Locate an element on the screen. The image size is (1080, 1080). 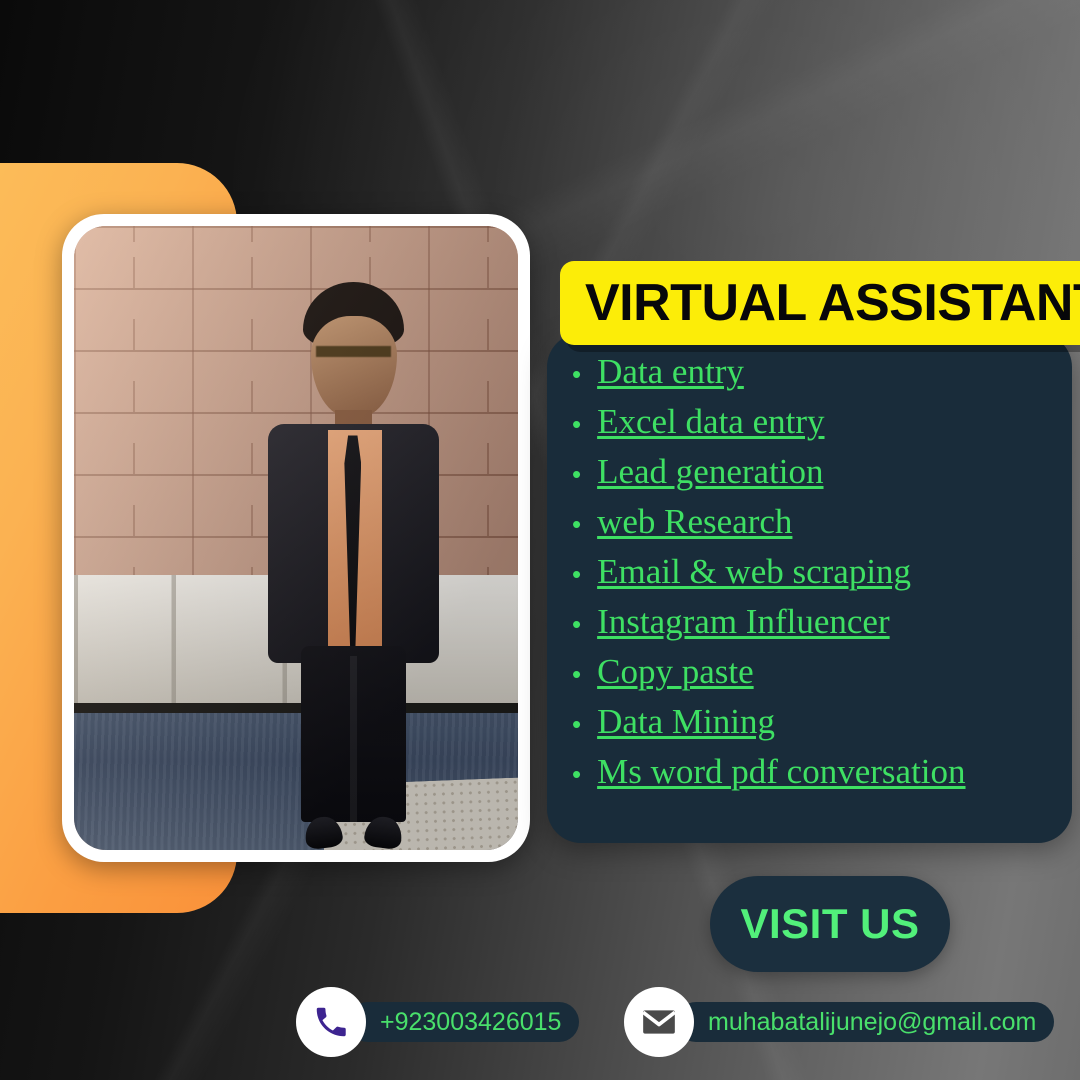
list-item: • Email & web scraping is located at coordinates (826, 577).